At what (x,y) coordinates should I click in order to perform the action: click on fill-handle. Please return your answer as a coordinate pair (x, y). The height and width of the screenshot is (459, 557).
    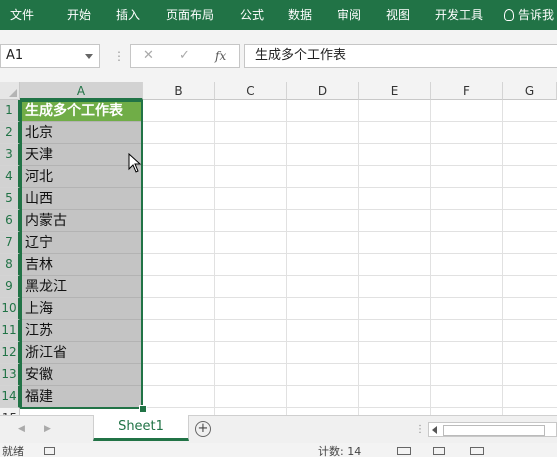
    Looking at the image, I should click on (143, 409).